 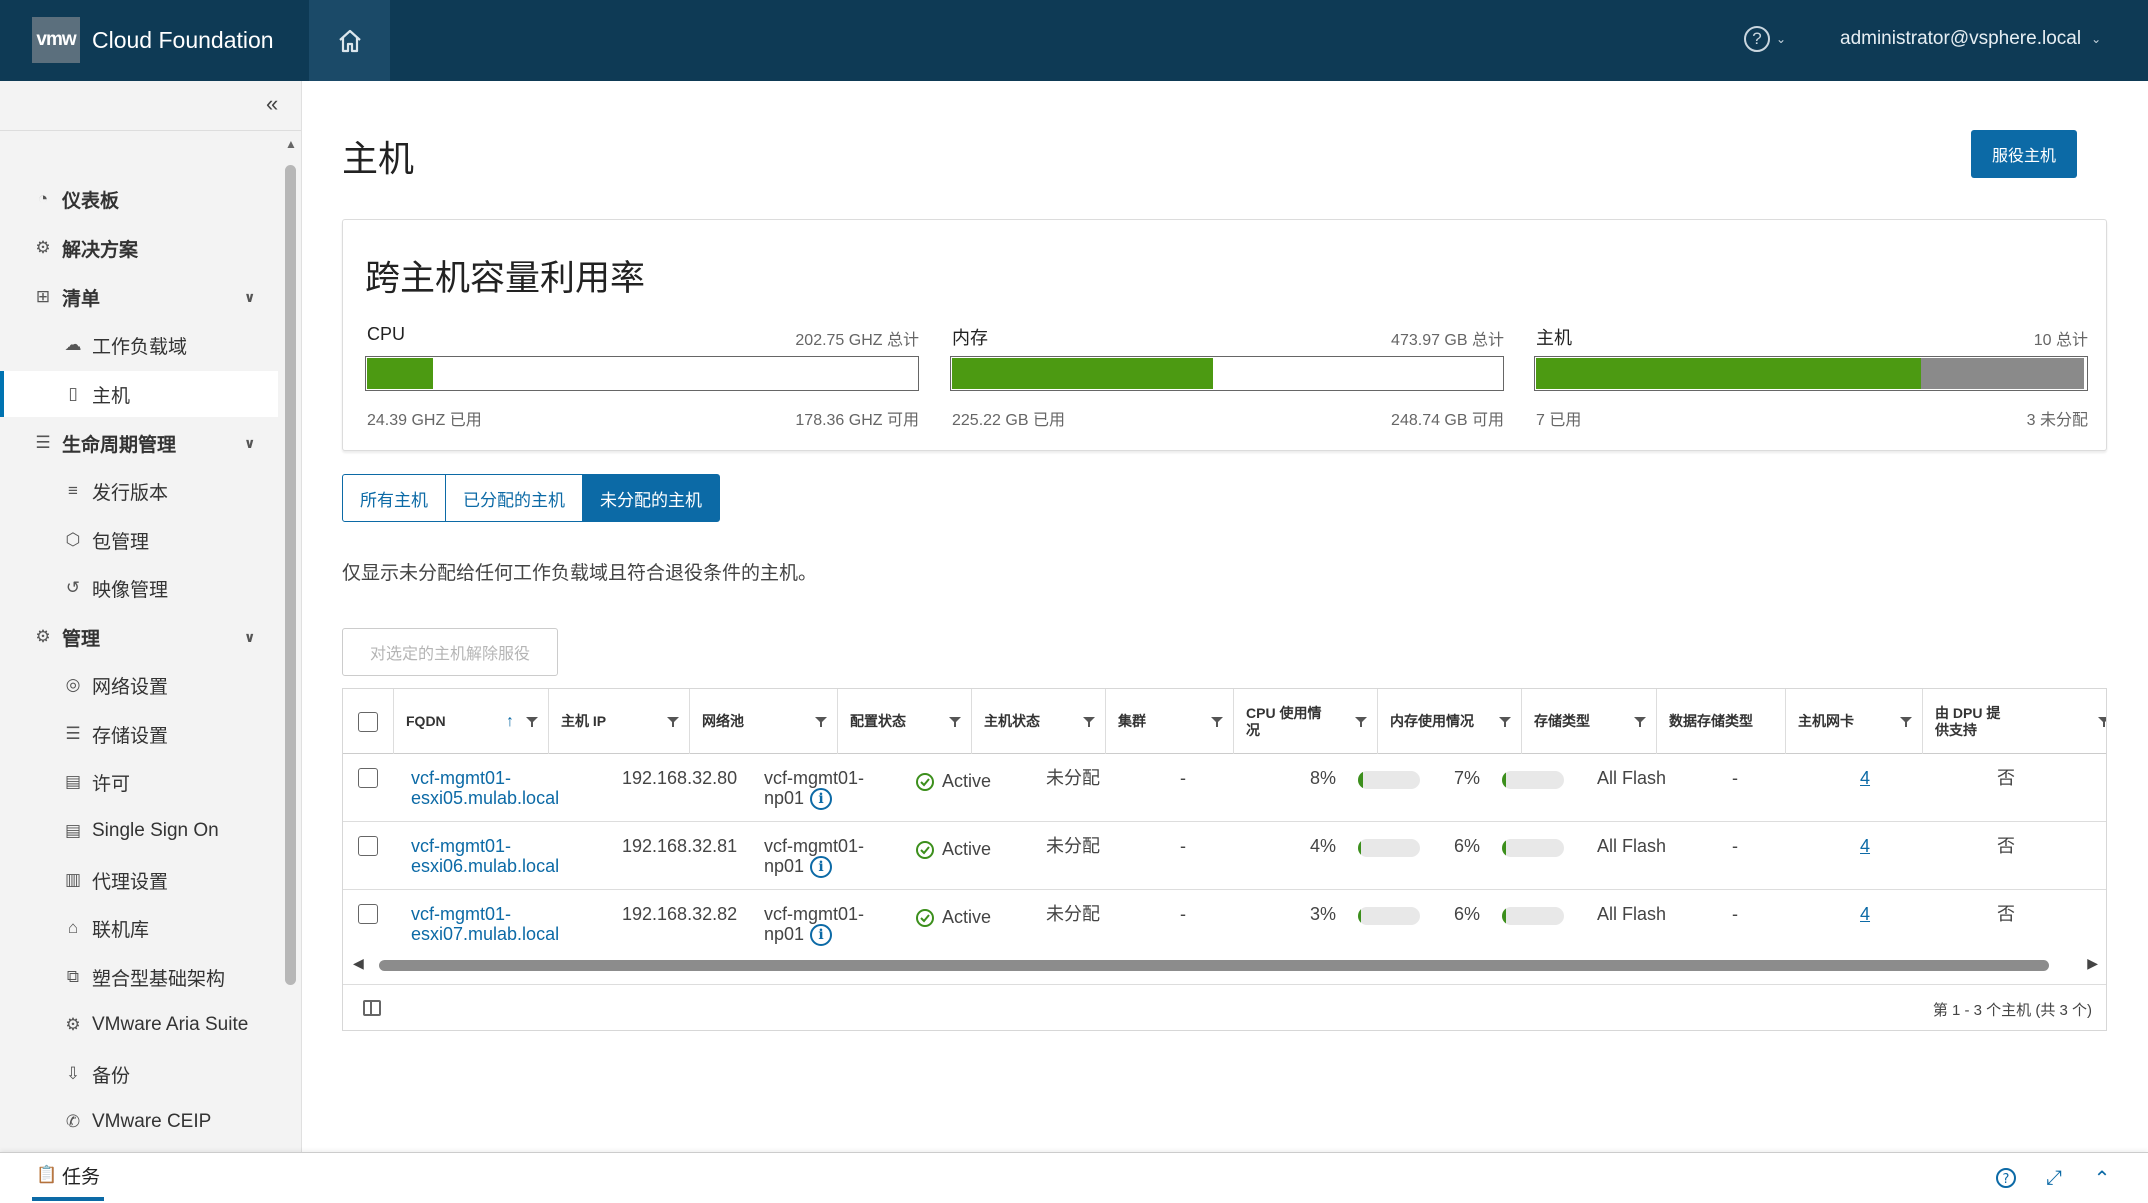 I want to click on column-header-dpu: 由 DPU 提供支持, so click(x=2015, y=721).